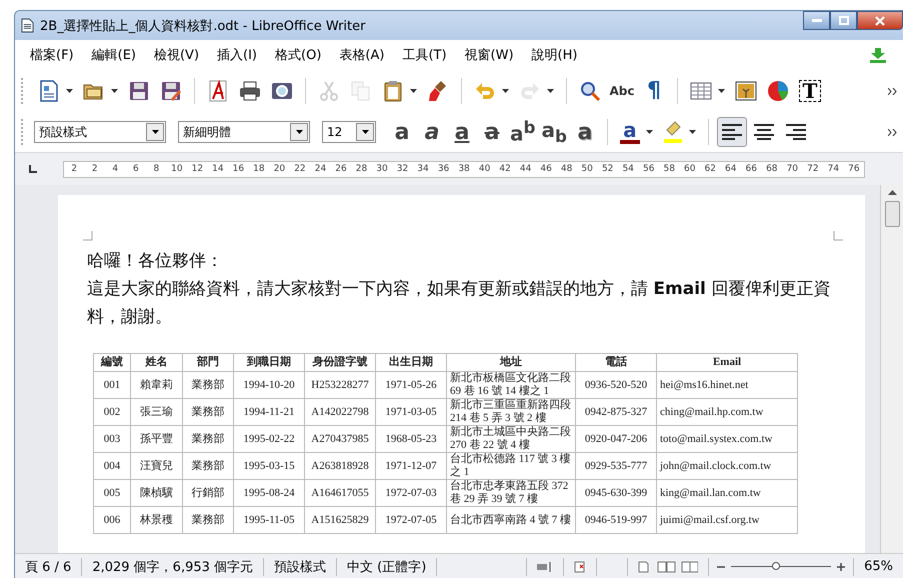  Describe the element at coordinates (269, 439) in the screenshot. I see `table-cell: 1995-02-22` at that location.